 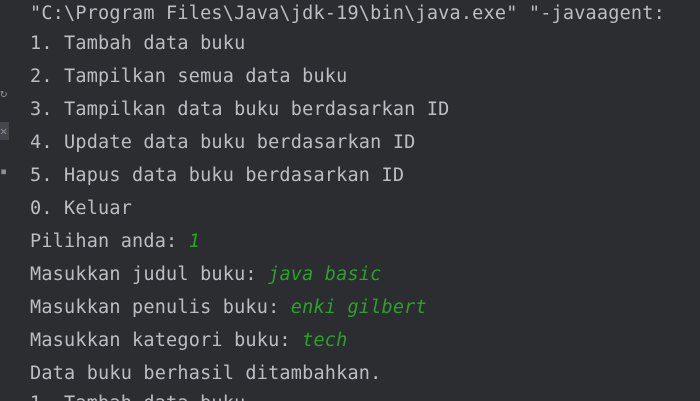 What do you see at coordinates (325, 340) in the screenshot?
I see `user-input-value: tech` at bounding box center [325, 340].